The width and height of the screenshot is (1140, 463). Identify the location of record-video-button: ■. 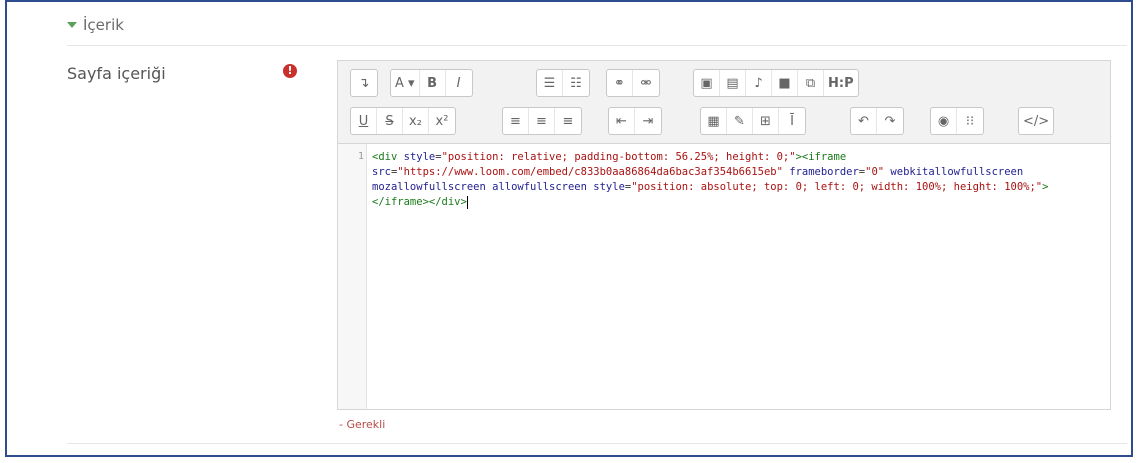
(785, 83).